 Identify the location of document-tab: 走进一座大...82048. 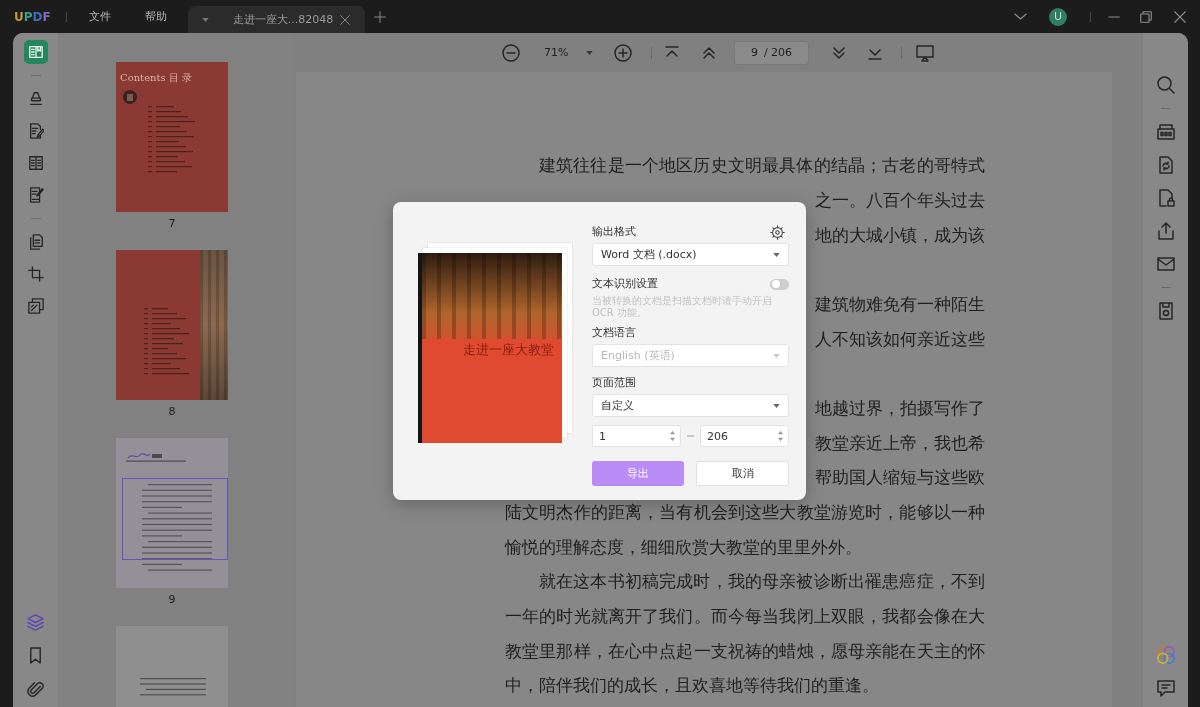
(276, 19).